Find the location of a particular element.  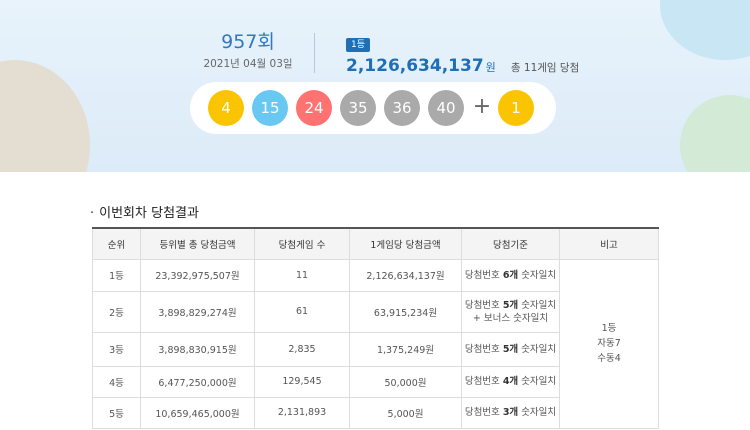

criteria-cell: 당첨번호 5개 숫자일치 + 보너스 숫자일치 is located at coordinates (510, 311).